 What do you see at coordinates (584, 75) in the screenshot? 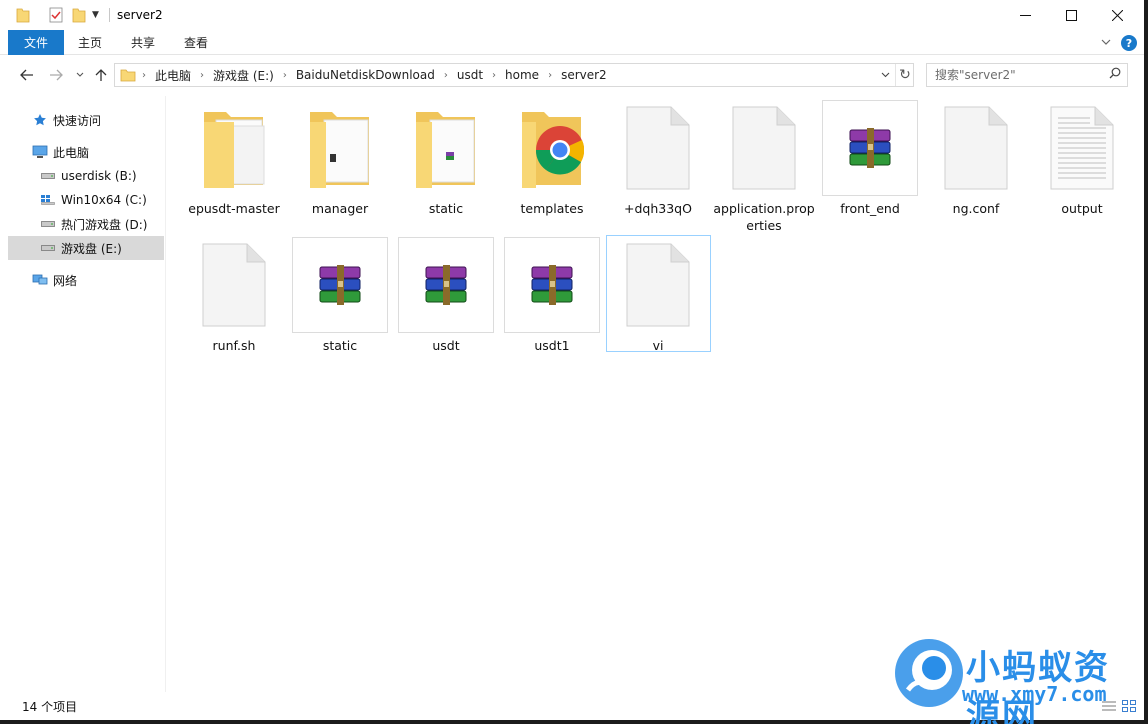
I see `breadcrumb-server2: server2` at bounding box center [584, 75].